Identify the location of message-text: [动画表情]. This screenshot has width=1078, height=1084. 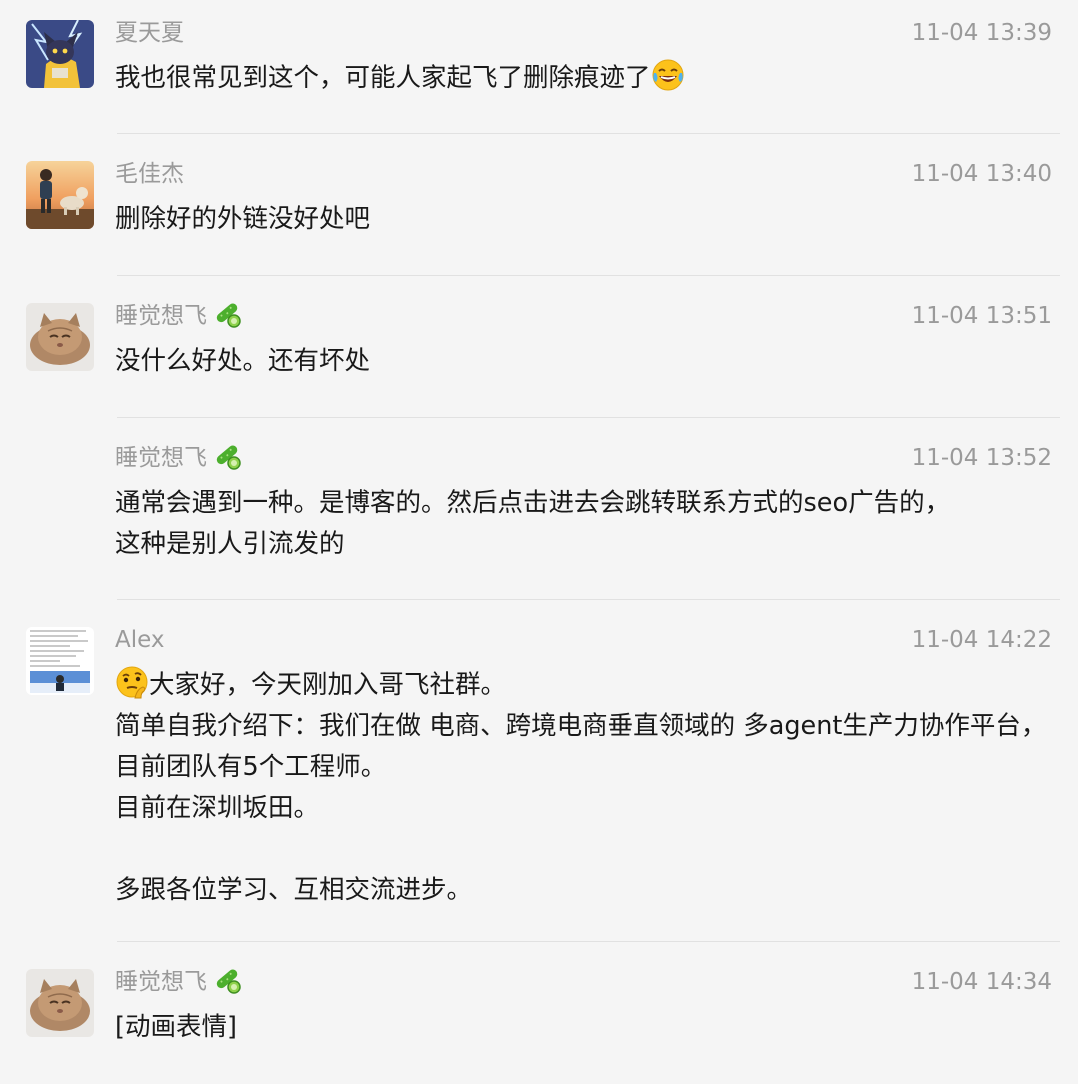
(587, 1027).